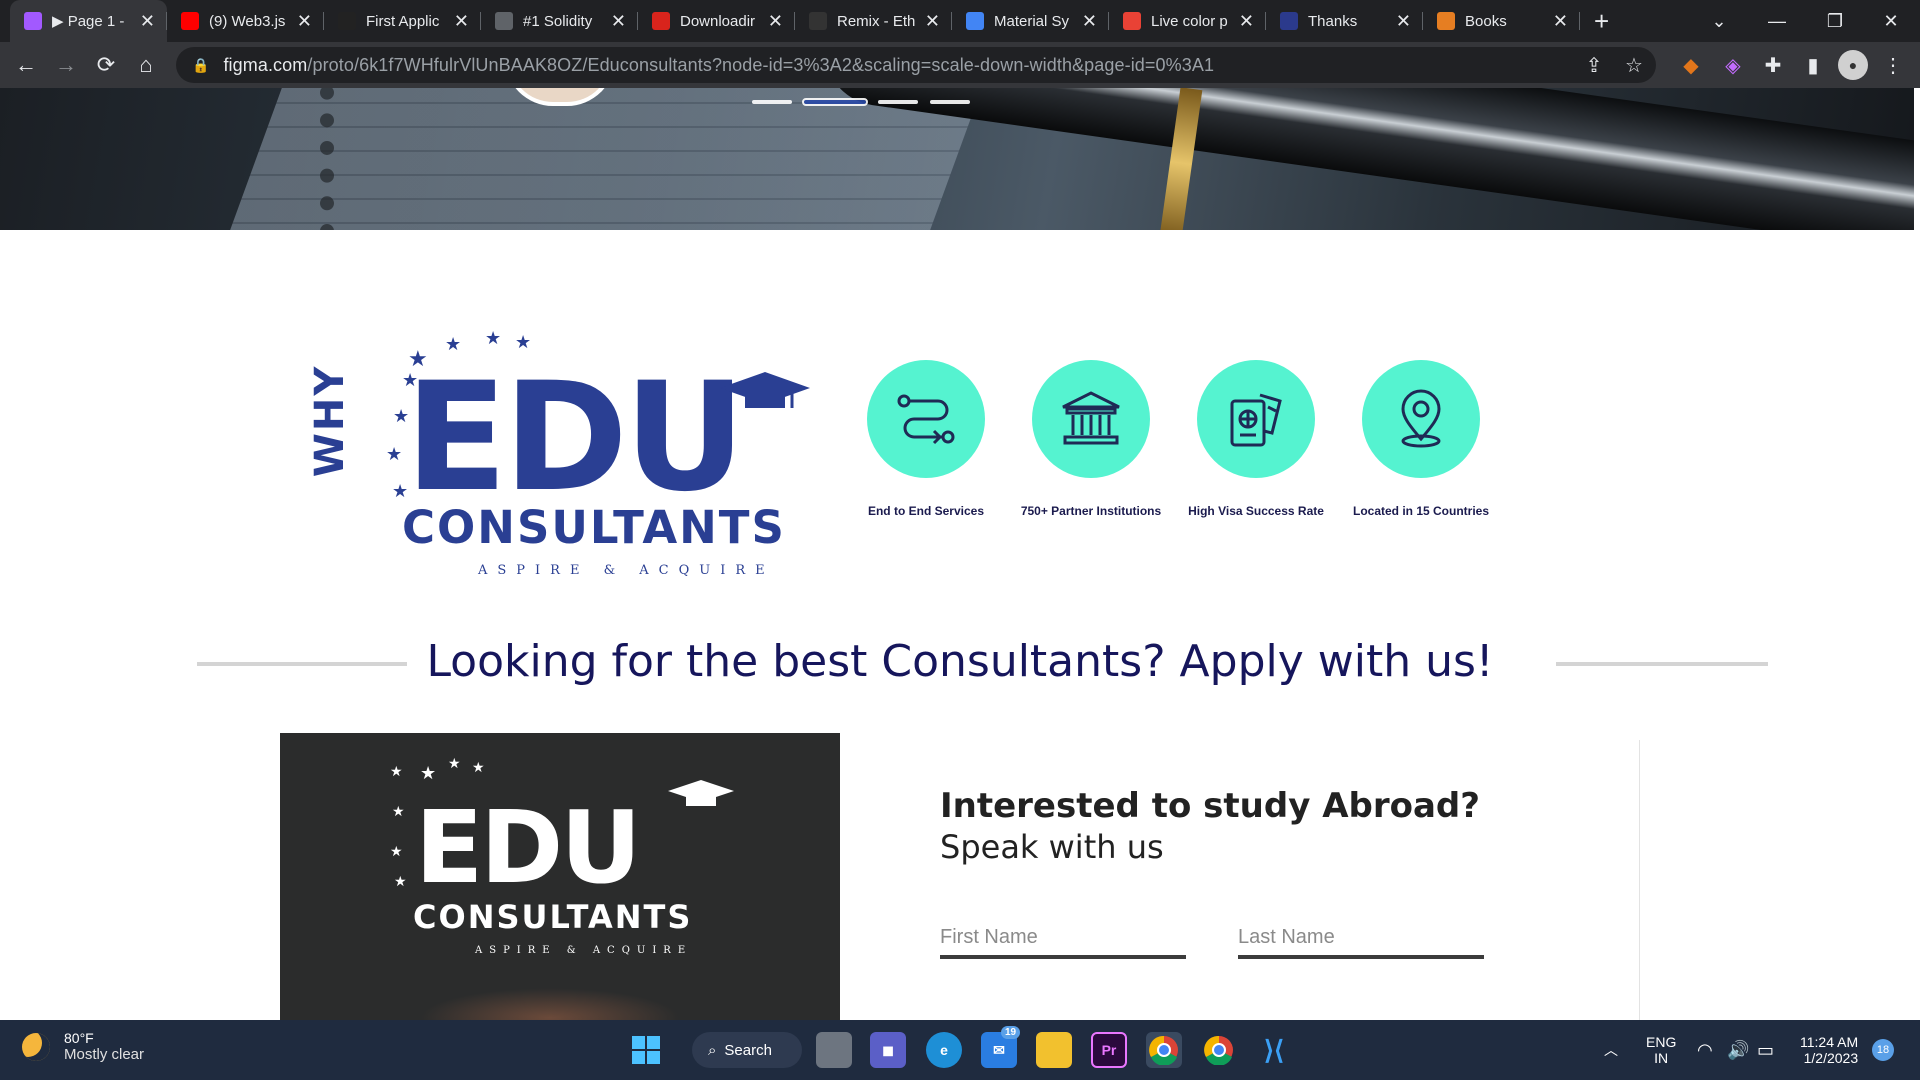 Image resolution: width=1920 pixels, height=1080 pixels. Describe the element at coordinates (834, 1050) in the screenshot. I see `task-view-icon` at that location.